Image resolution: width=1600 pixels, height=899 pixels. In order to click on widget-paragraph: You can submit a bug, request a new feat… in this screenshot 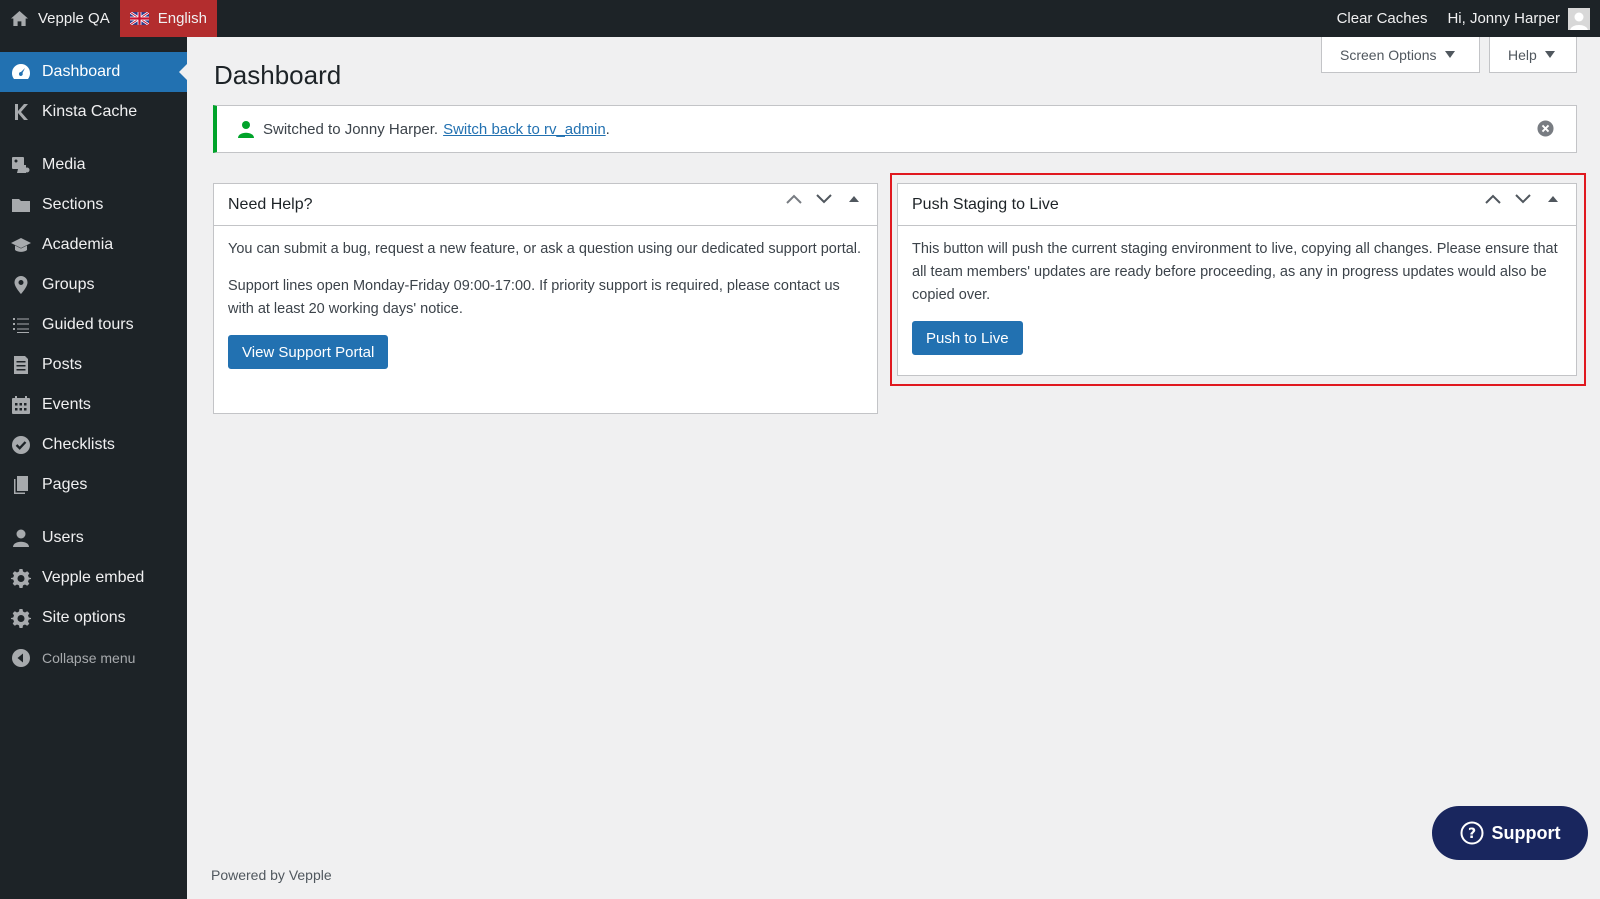, I will do `click(545, 249)`.